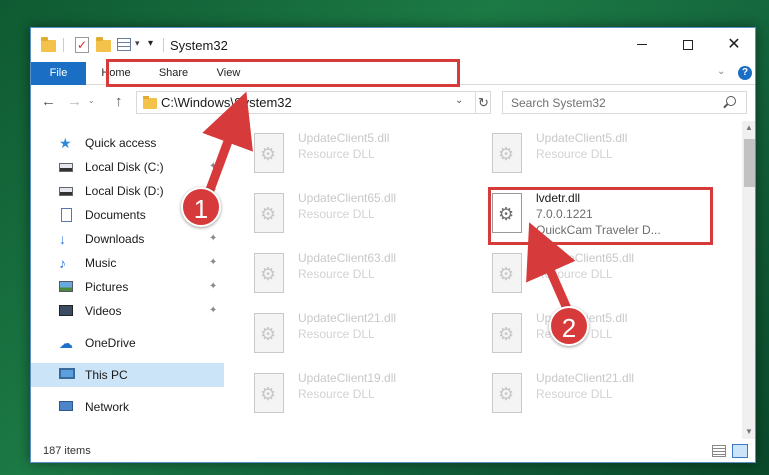 This screenshot has width=769, height=475. I want to click on step-badge-1: 1, so click(201, 207).